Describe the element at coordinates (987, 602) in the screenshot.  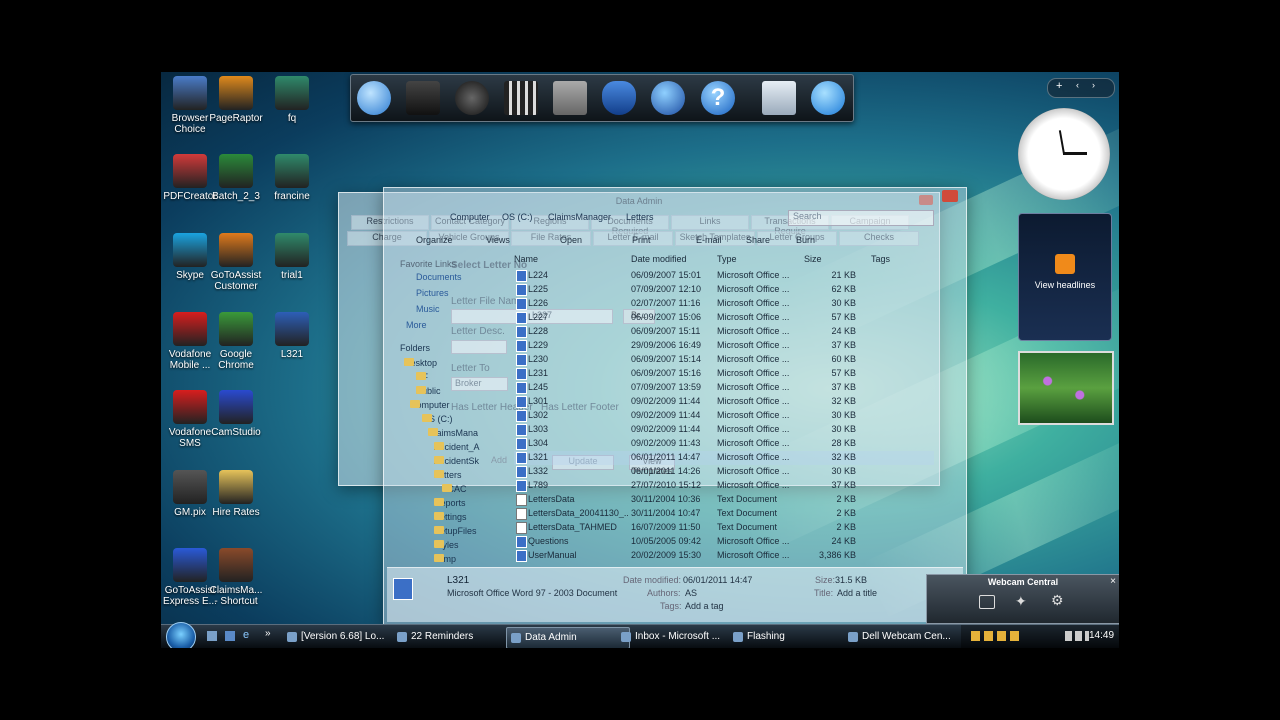
I see `webcam-snapshot-icon` at that location.